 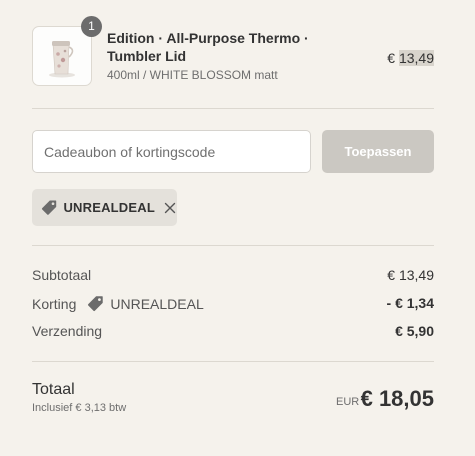 I want to click on tumbler-image, so click(x=62, y=59).